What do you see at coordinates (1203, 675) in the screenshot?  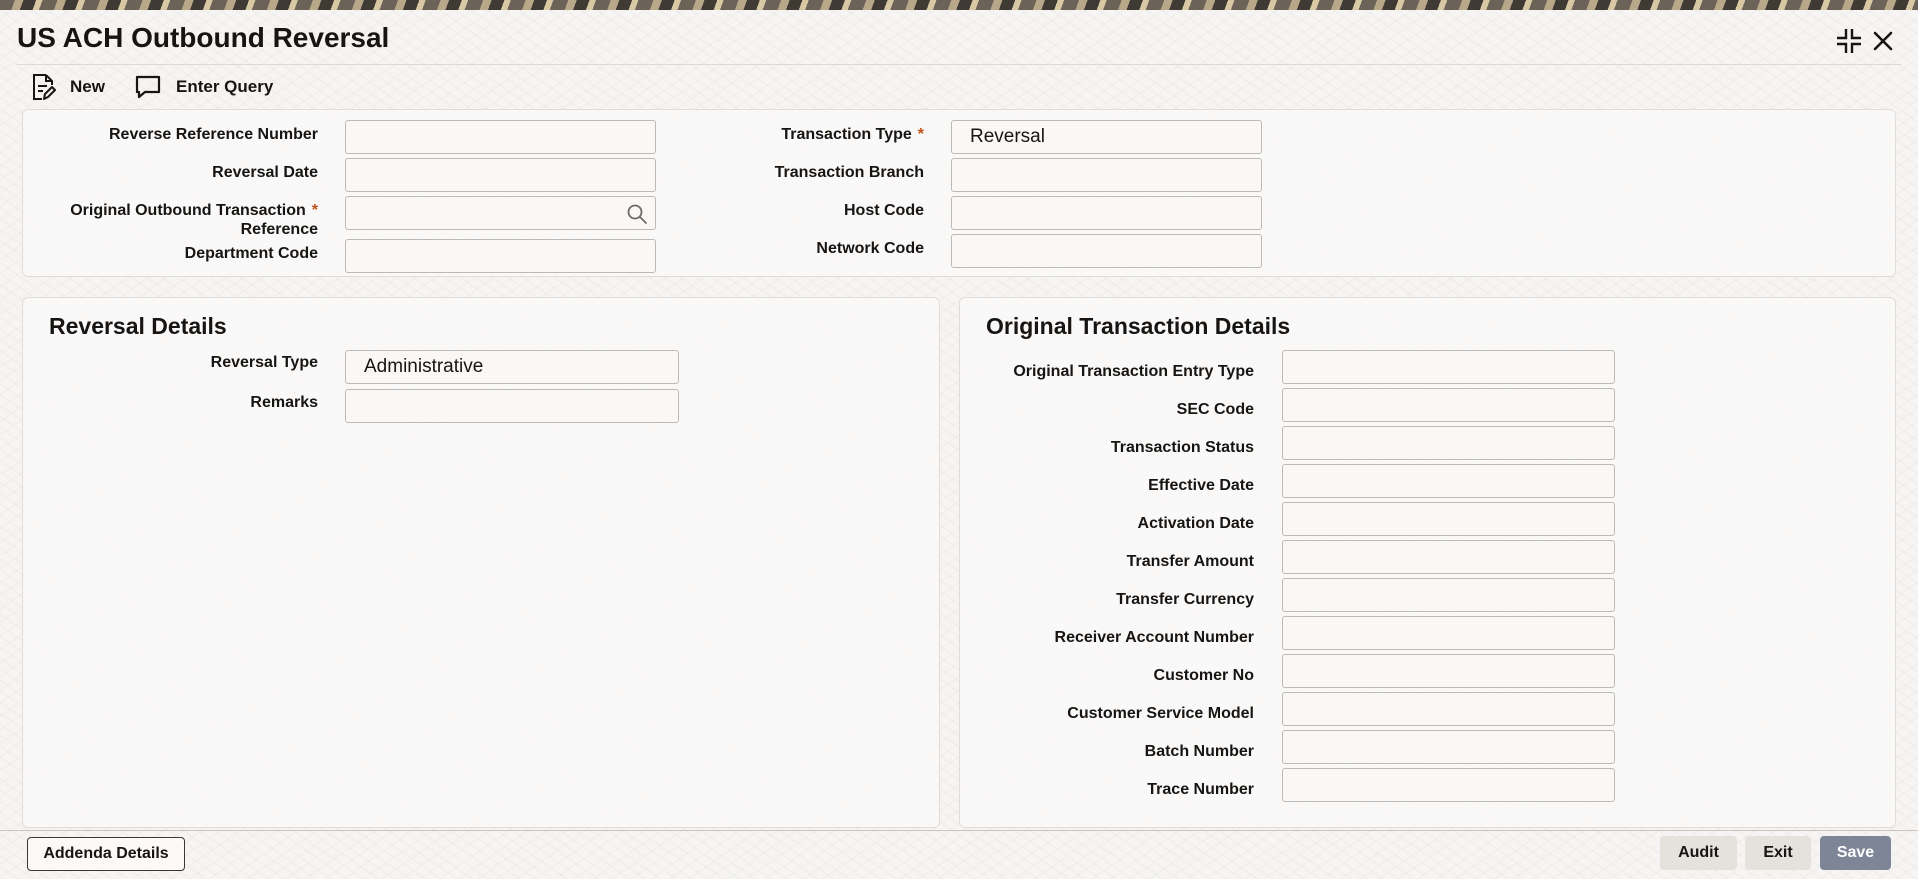 I see `original-txn-field-label: Customer No` at bounding box center [1203, 675].